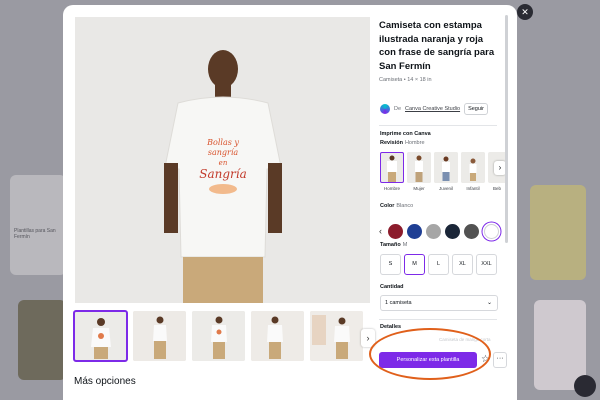 The image size is (600, 400). I want to click on print-heading: Imprime con Canva, so click(405, 134).